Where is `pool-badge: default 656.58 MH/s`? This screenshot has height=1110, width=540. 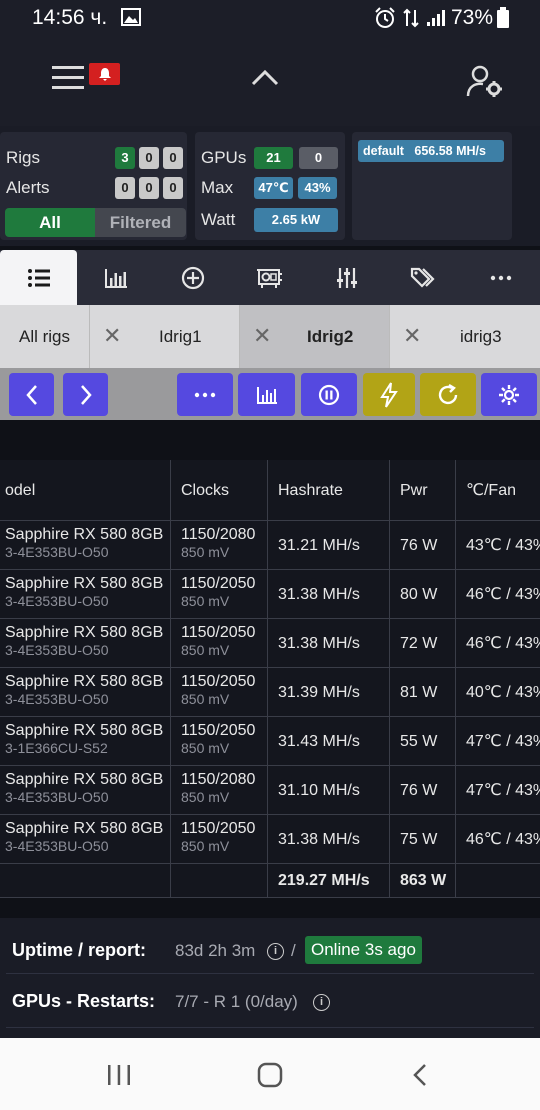 pool-badge: default 656.58 MH/s is located at coordinates (431, 151).